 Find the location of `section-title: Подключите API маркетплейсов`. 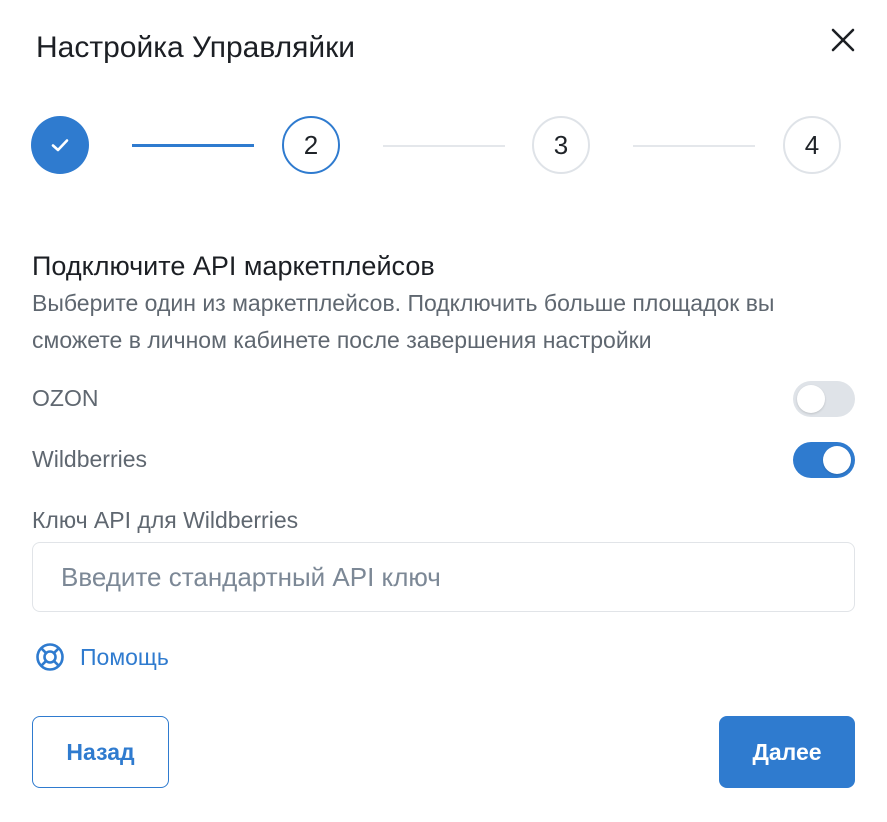

section-title: Подключите API маркетплейсов is located at coordinates (233, 266).